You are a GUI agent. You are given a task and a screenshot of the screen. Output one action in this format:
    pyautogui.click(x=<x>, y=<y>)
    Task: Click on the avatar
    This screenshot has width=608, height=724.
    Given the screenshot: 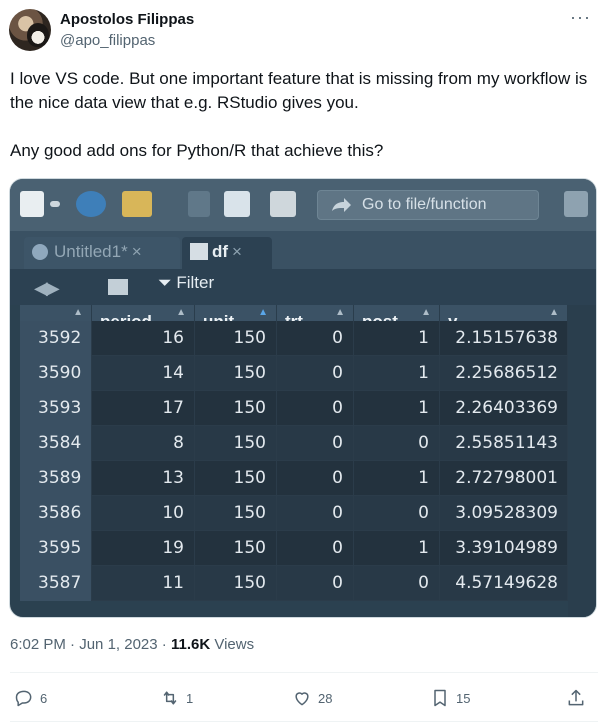 What is the action you would take?
    pyautogui.click(x=30, y=30)
    